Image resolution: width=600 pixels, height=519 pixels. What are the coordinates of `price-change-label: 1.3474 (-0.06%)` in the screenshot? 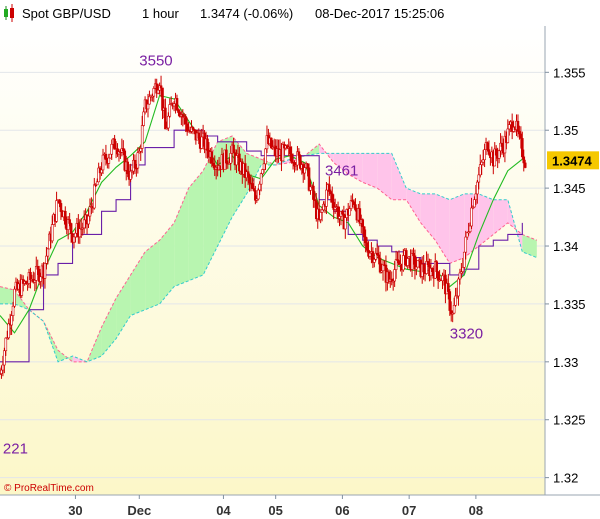 It's located at (246, 13).